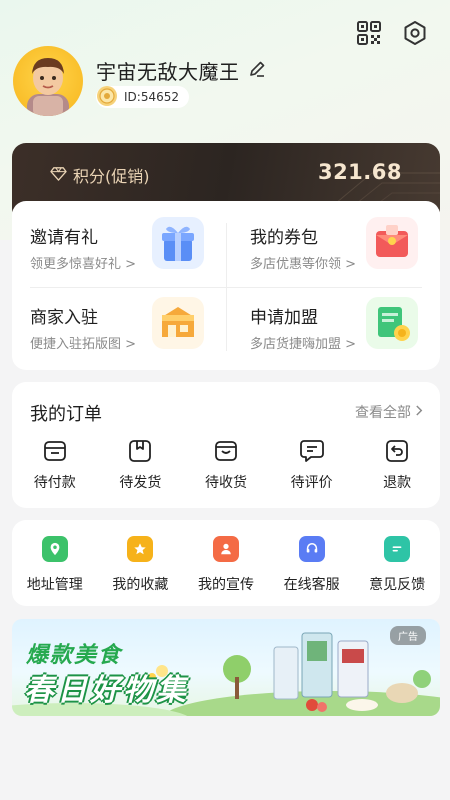  Describe the element at coordinates (312, 465) in the screenshot. I see `order-pending-review: 待评价` at that location.